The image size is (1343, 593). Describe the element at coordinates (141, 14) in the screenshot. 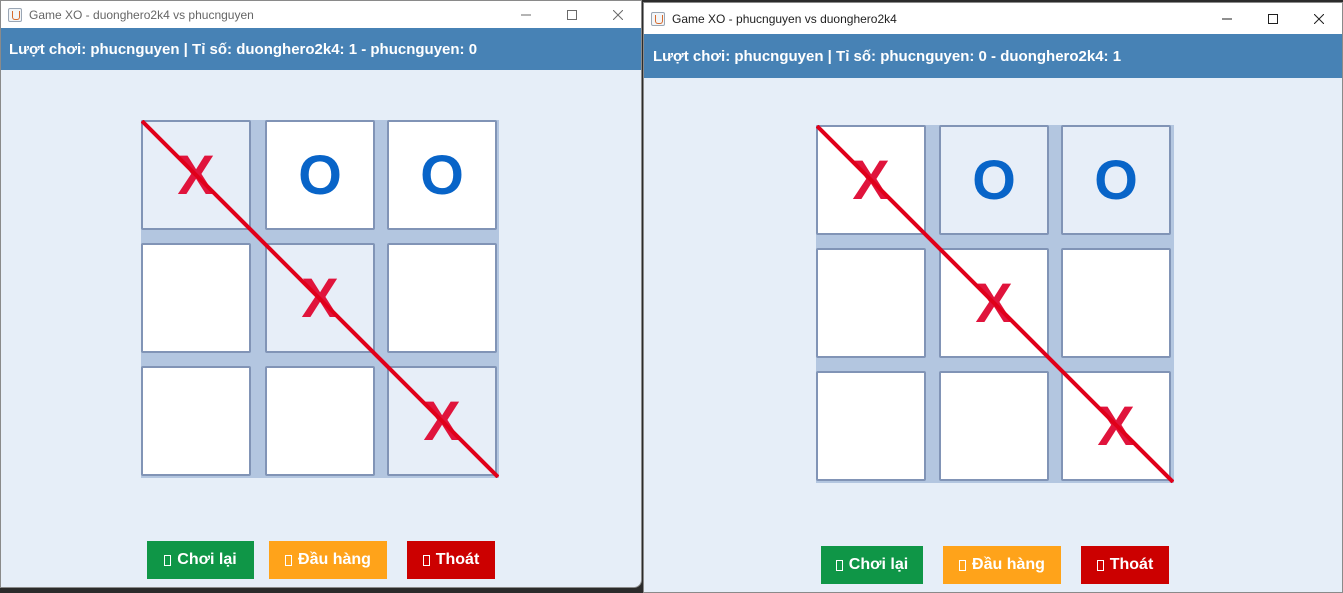

I see `window-title: Game XO - duonghero2k4 vs phucnguyen` at that location.